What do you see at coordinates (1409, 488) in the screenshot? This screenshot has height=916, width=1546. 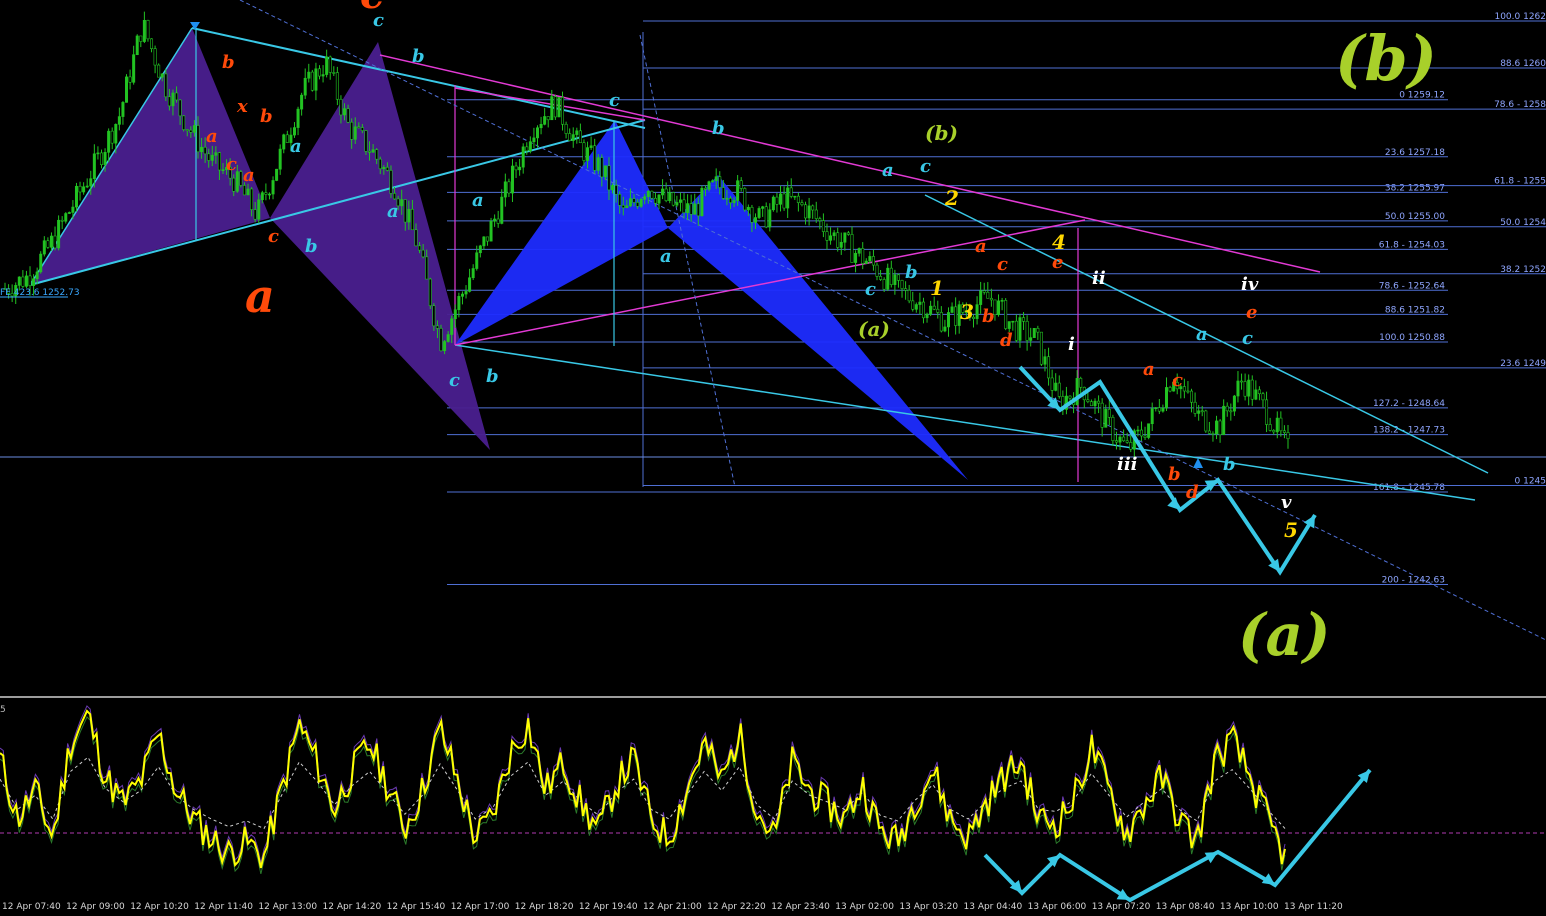 I see `fib-level-label: 161.8 - 1245.78` at bounding box center [1409, 488].